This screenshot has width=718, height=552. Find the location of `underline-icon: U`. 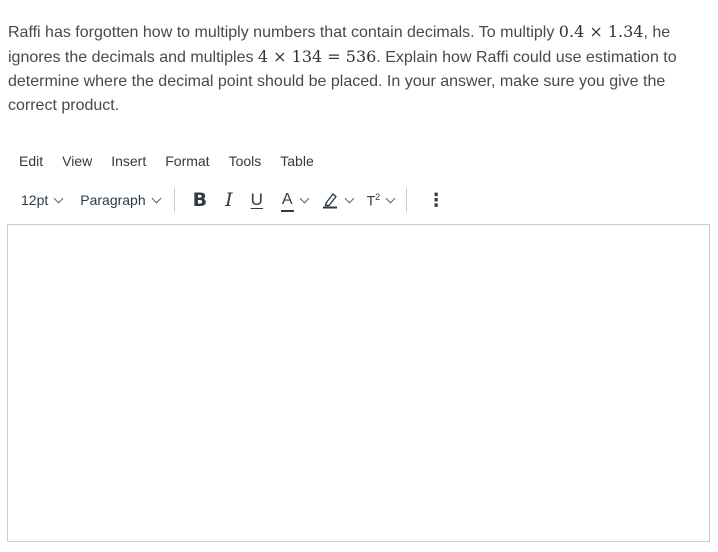

underline-icon: U is located at coordinates (256, 199).